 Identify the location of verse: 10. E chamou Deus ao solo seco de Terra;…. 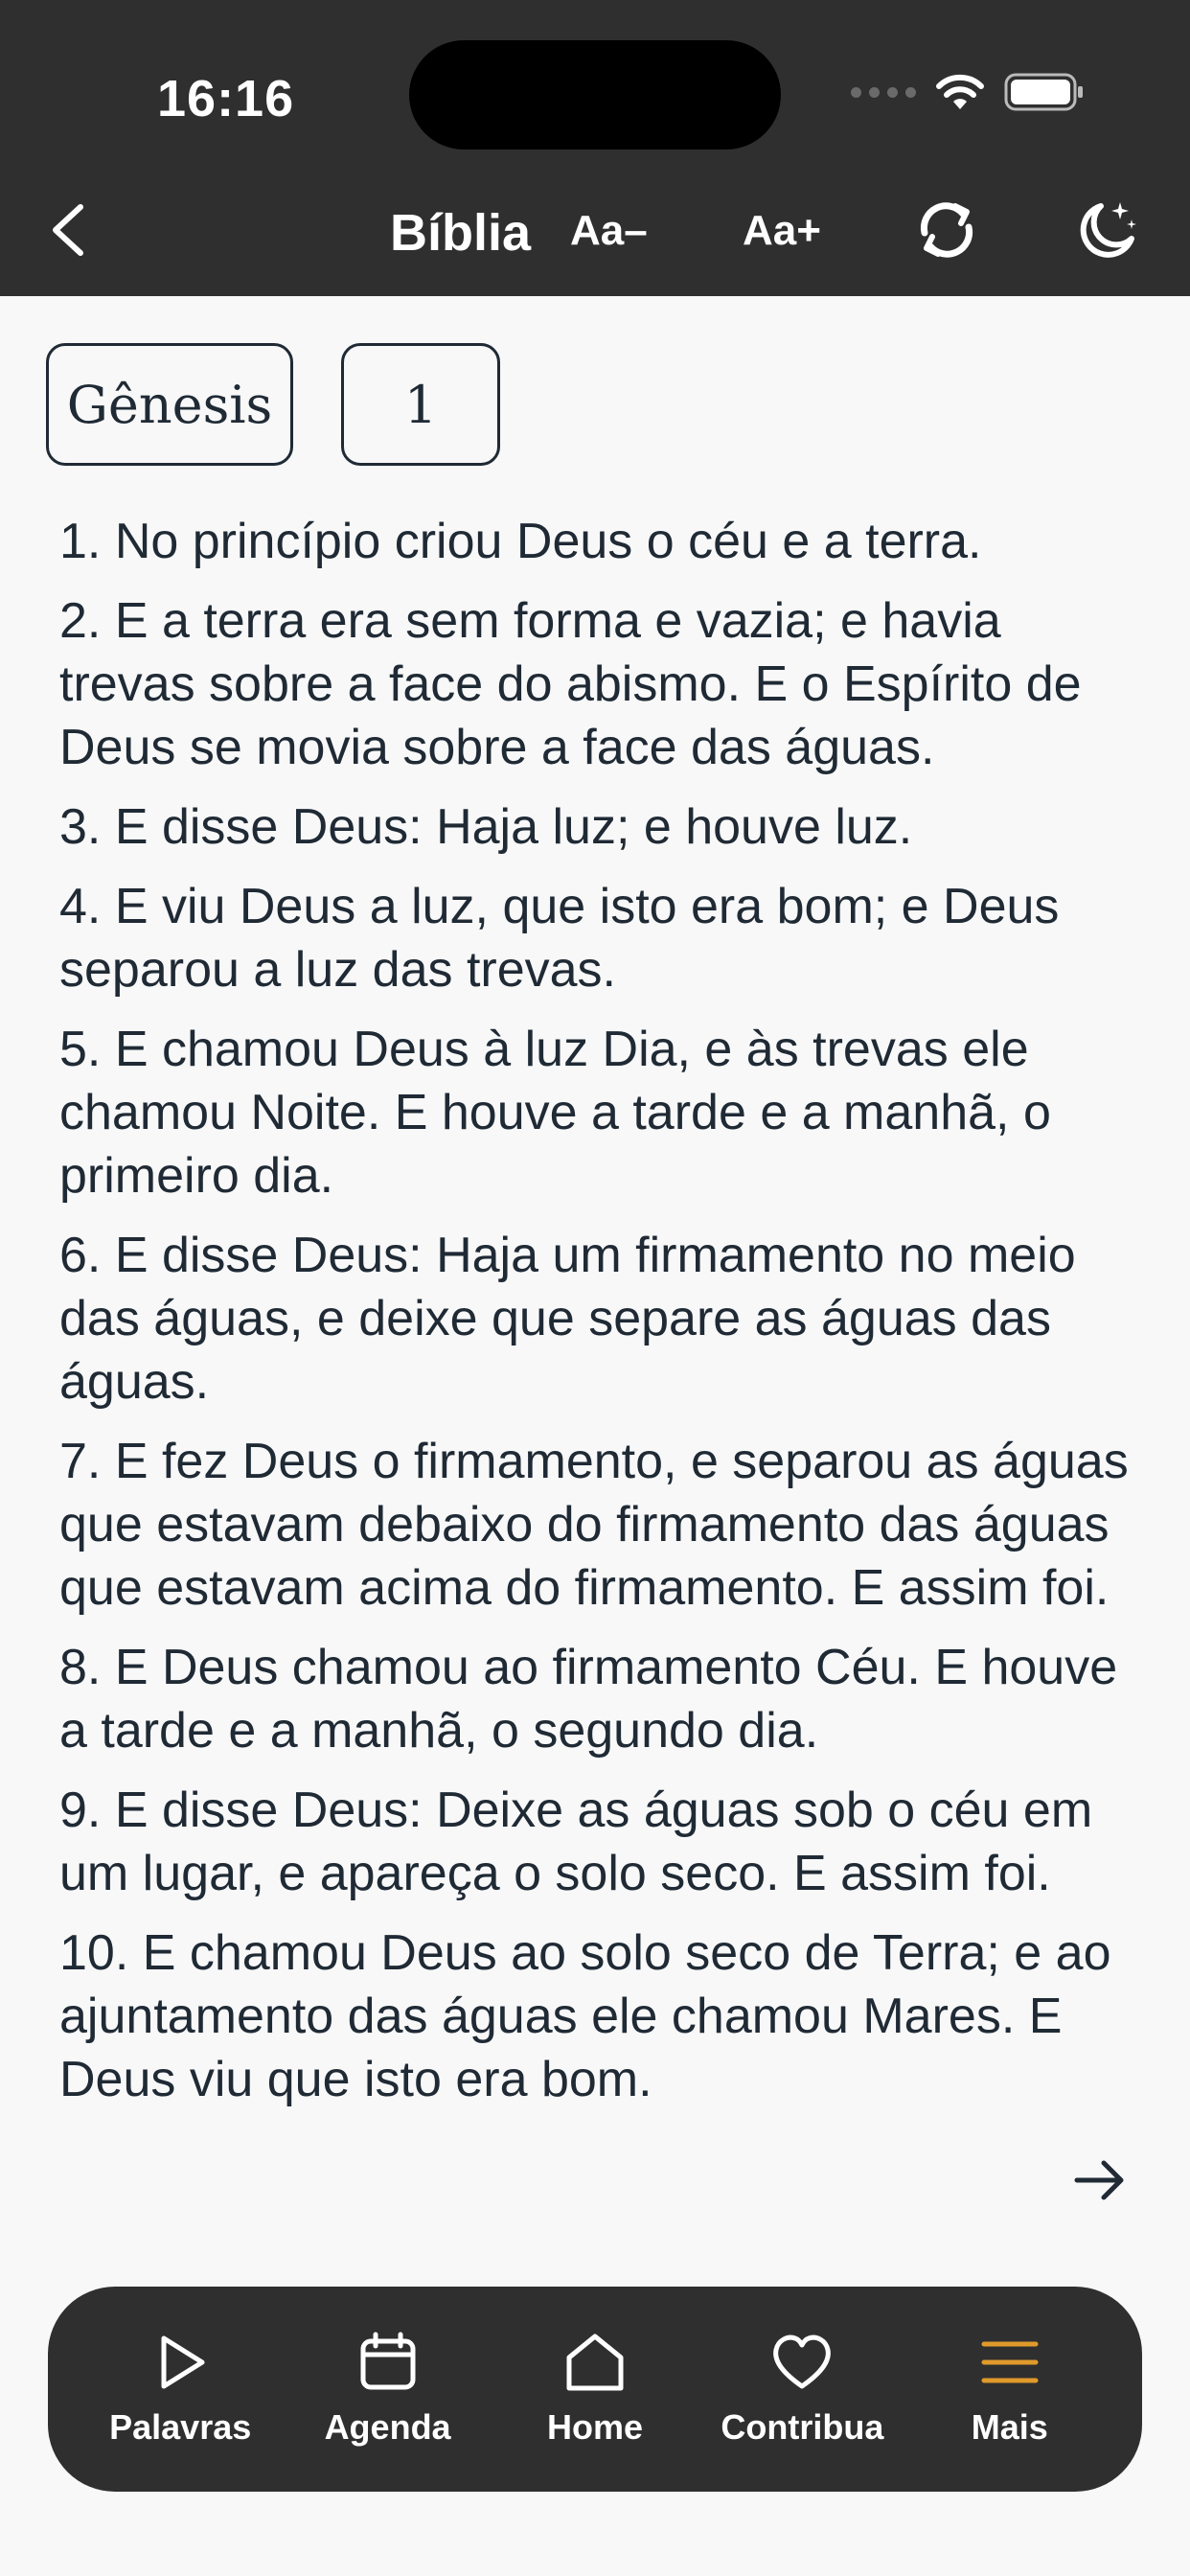
(585, 2016).